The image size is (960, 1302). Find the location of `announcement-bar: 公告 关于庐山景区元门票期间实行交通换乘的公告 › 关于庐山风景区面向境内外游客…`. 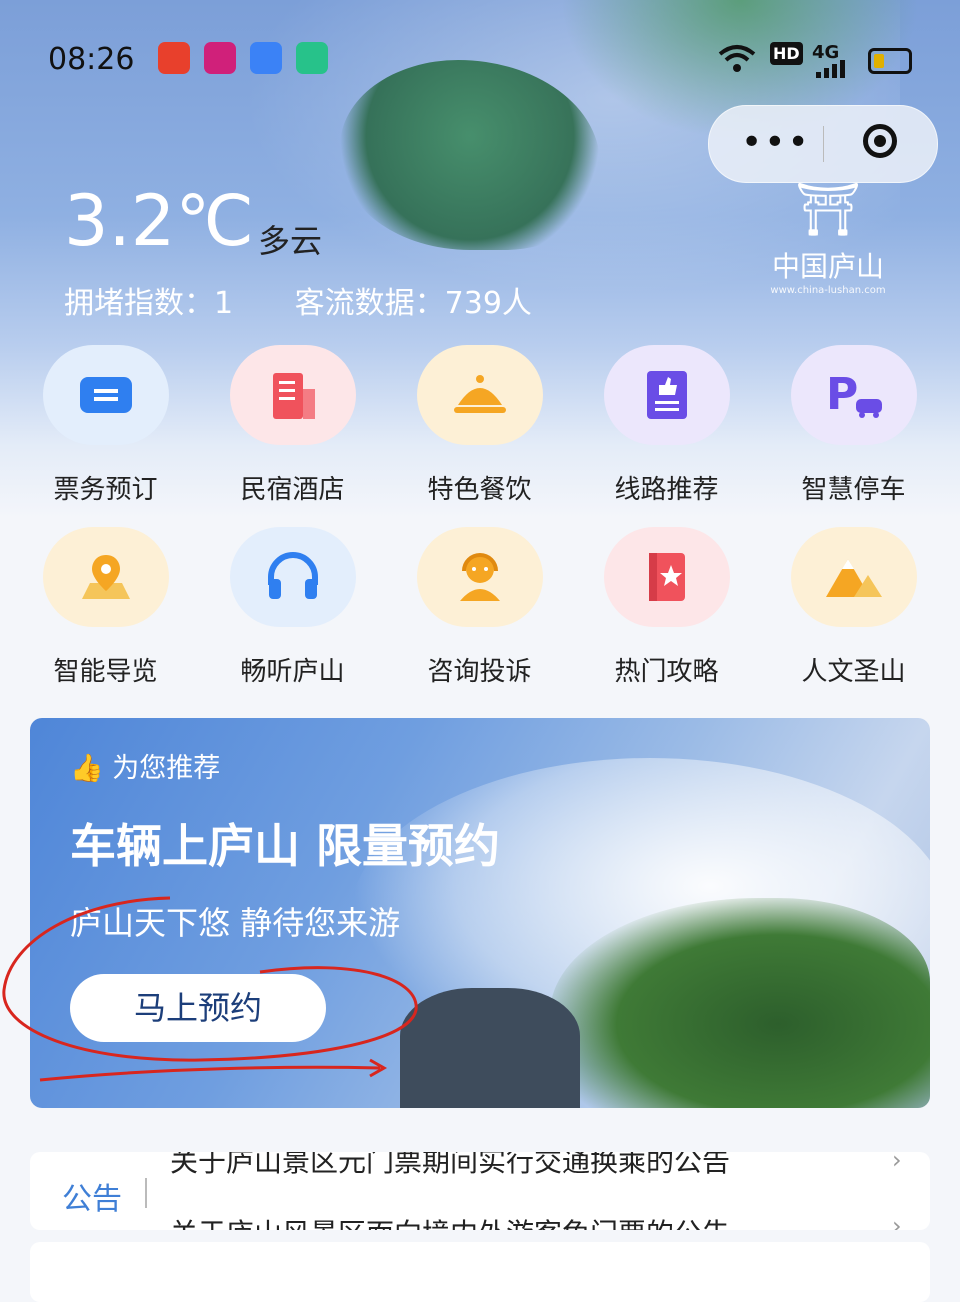

announcement-bar: 公告 关于庐山景区元门票期间实行交通换乘的公告 › 关于庐山风景区面向境内外游客… is located at coordinates (480, 1191).